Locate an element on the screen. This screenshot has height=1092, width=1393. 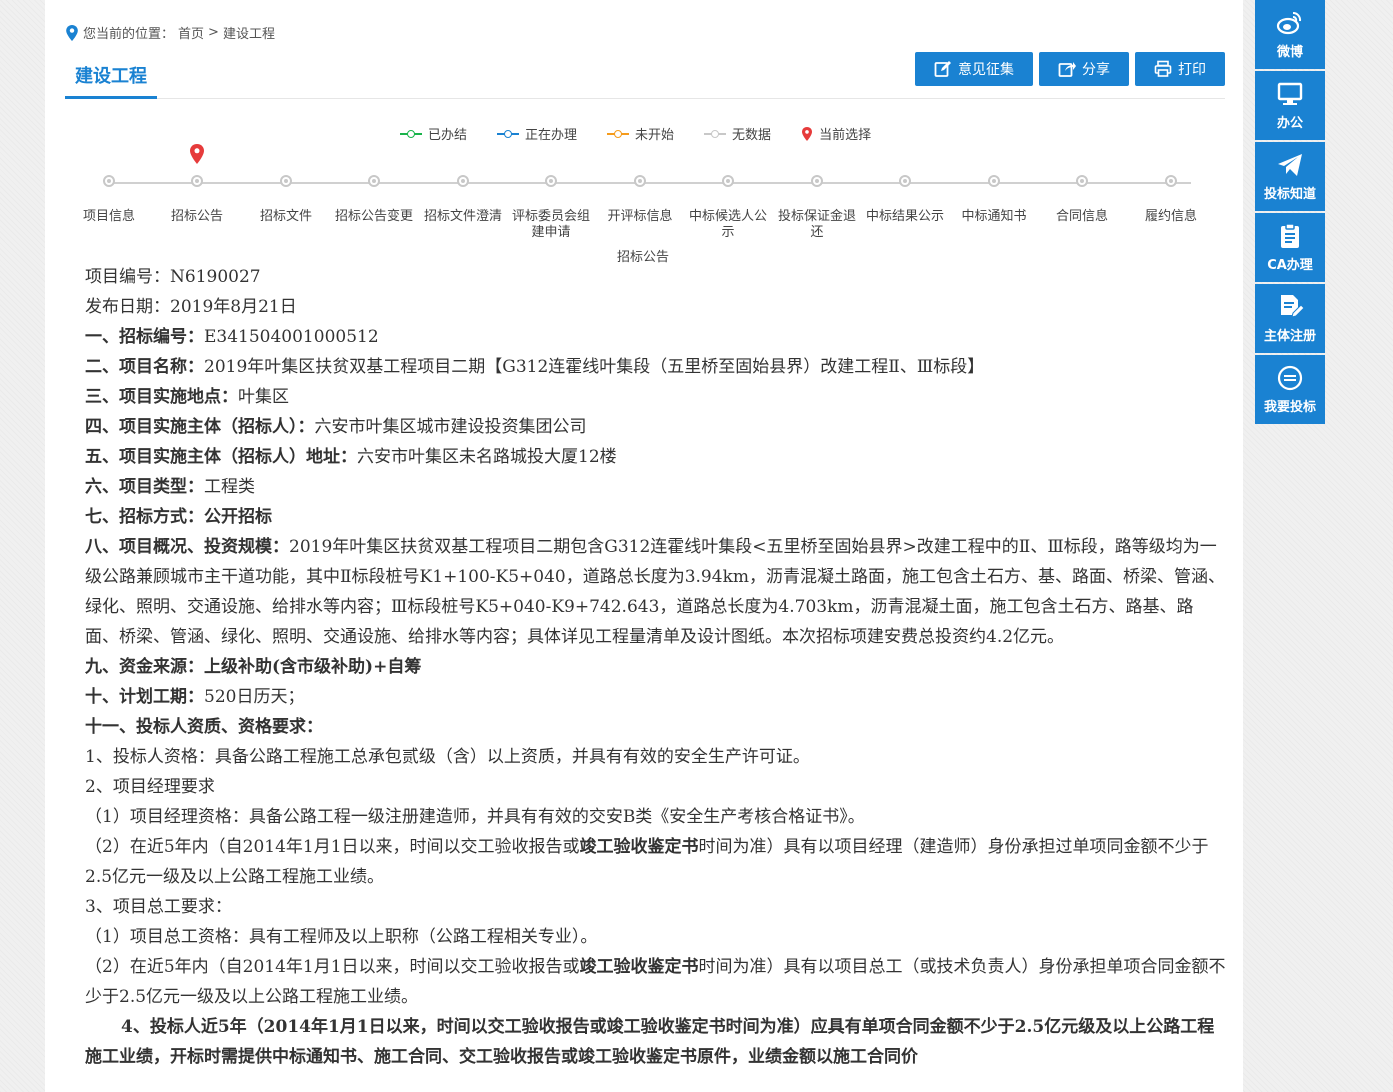
breadcrumb: 您当前的位置： 首页 > 建设工程 is located at coordinates (172, 32).